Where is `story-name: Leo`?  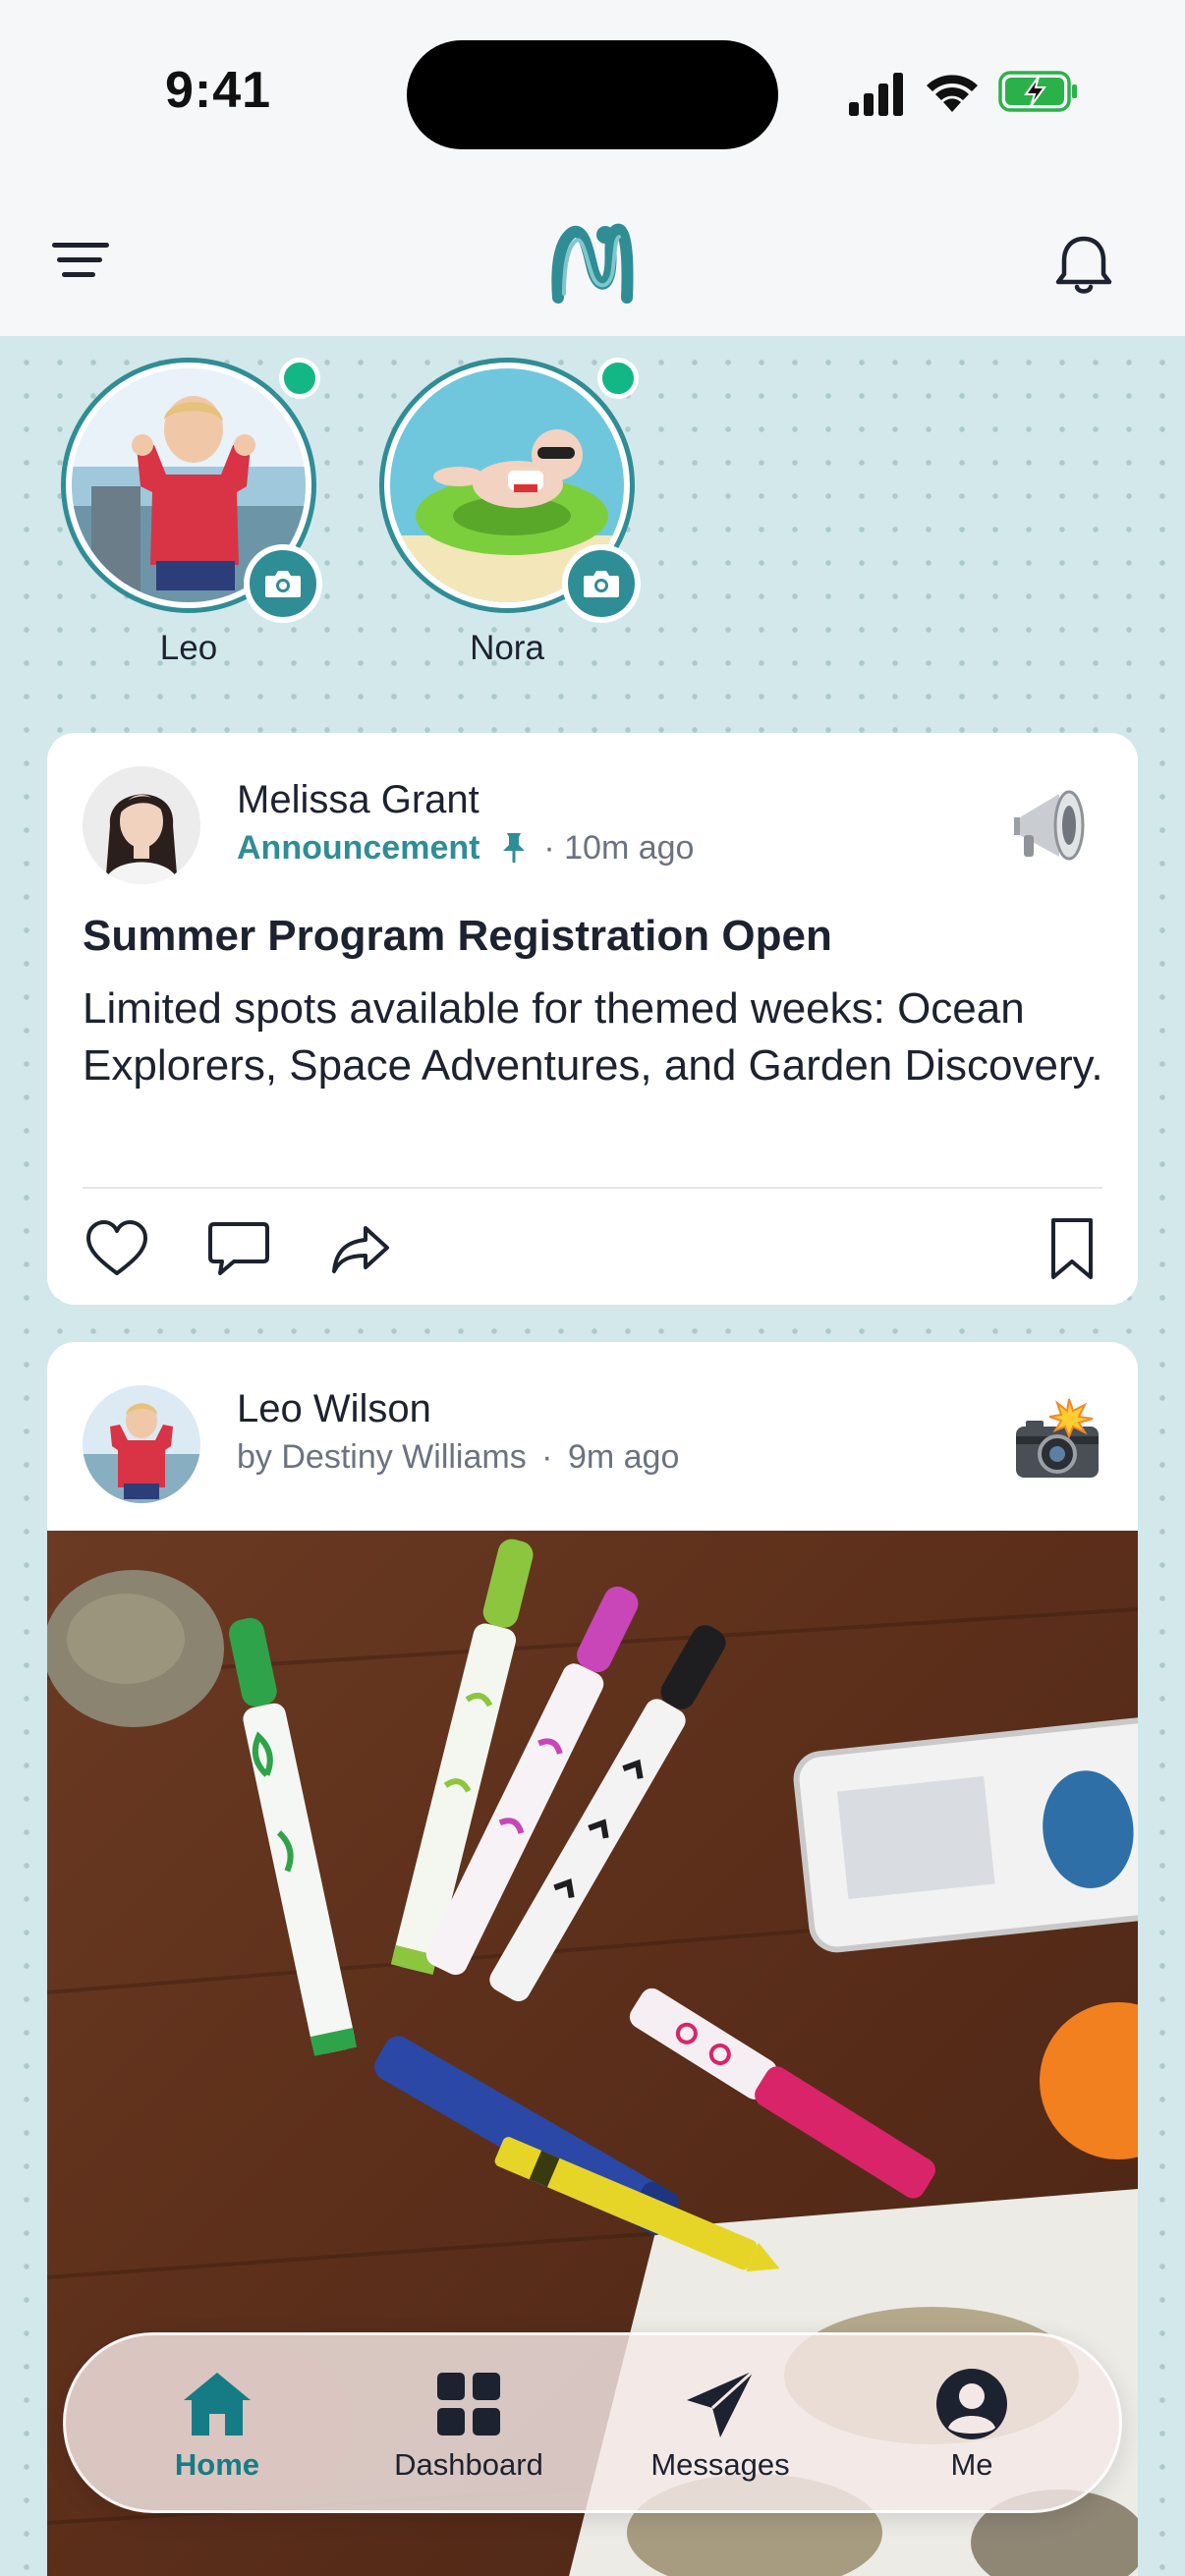 story-name: Leo is located at coordinates (189, 648).